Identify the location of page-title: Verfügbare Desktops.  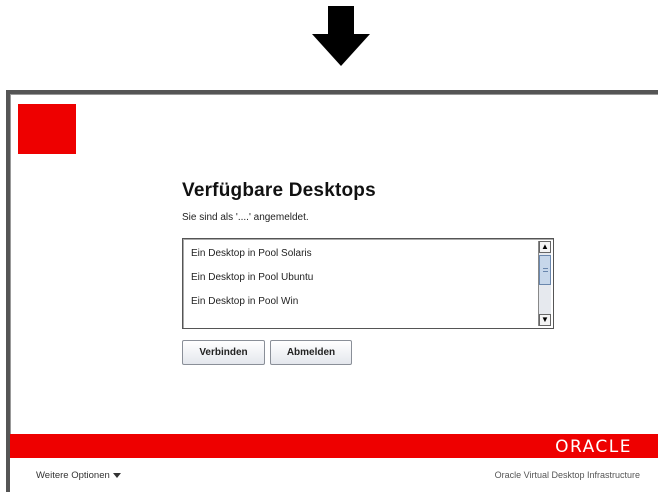
(279, 190).